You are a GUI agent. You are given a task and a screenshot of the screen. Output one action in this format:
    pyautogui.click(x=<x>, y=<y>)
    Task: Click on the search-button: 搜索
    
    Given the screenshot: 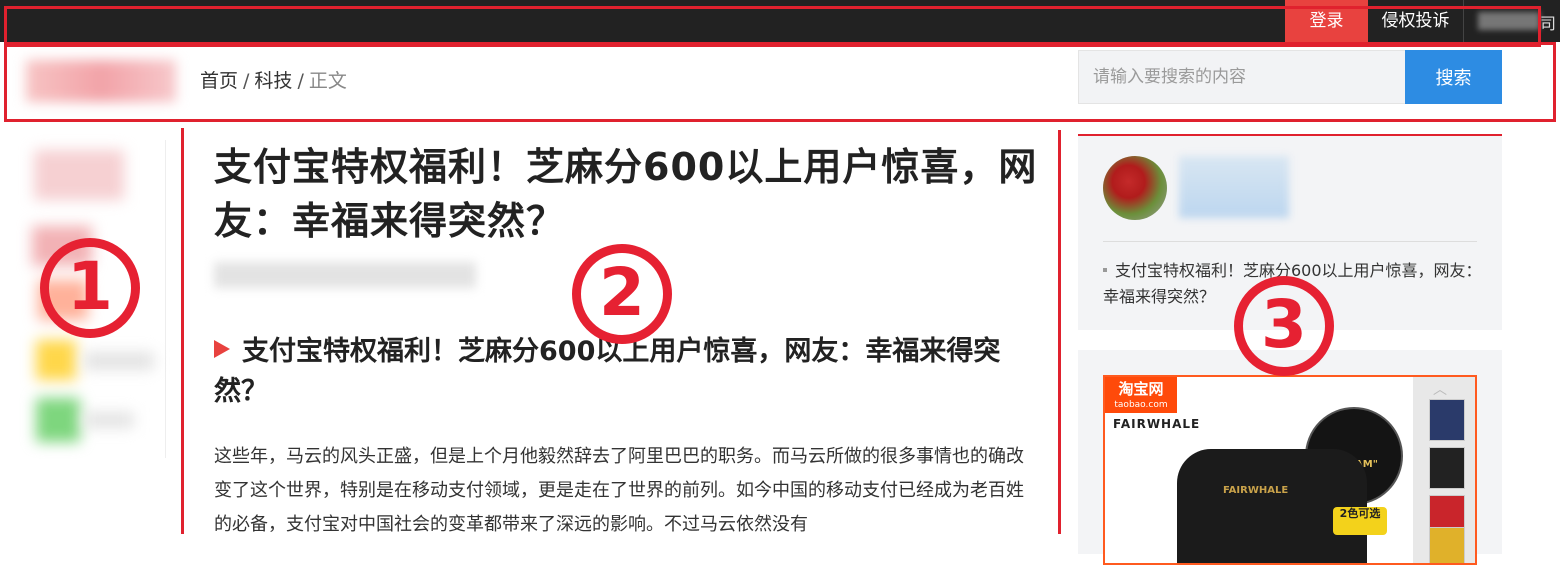 What is the action you would take?
    pyautogui.click(x=1453, y=77)
    